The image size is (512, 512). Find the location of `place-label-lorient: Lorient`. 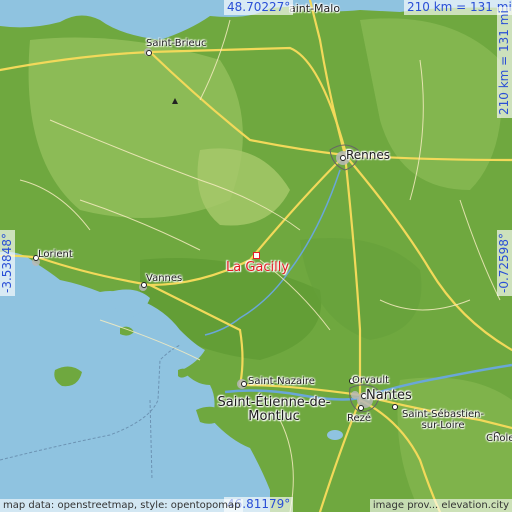

place-label-lorient: Lorient is located at coordinates (55, 254).